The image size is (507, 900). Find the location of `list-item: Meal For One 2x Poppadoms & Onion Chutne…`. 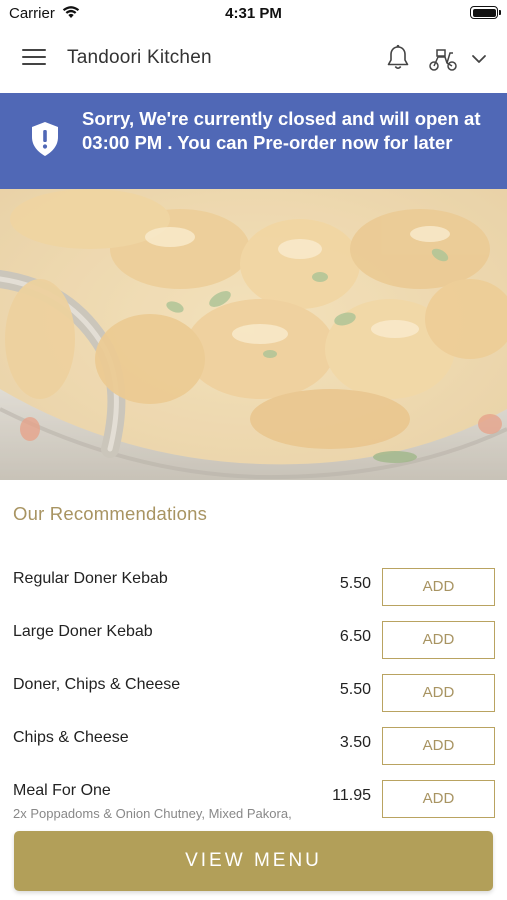

list-item: Meal For One 2x Poppadoms & Onion Chutne… is located at coordinates (253, 799).